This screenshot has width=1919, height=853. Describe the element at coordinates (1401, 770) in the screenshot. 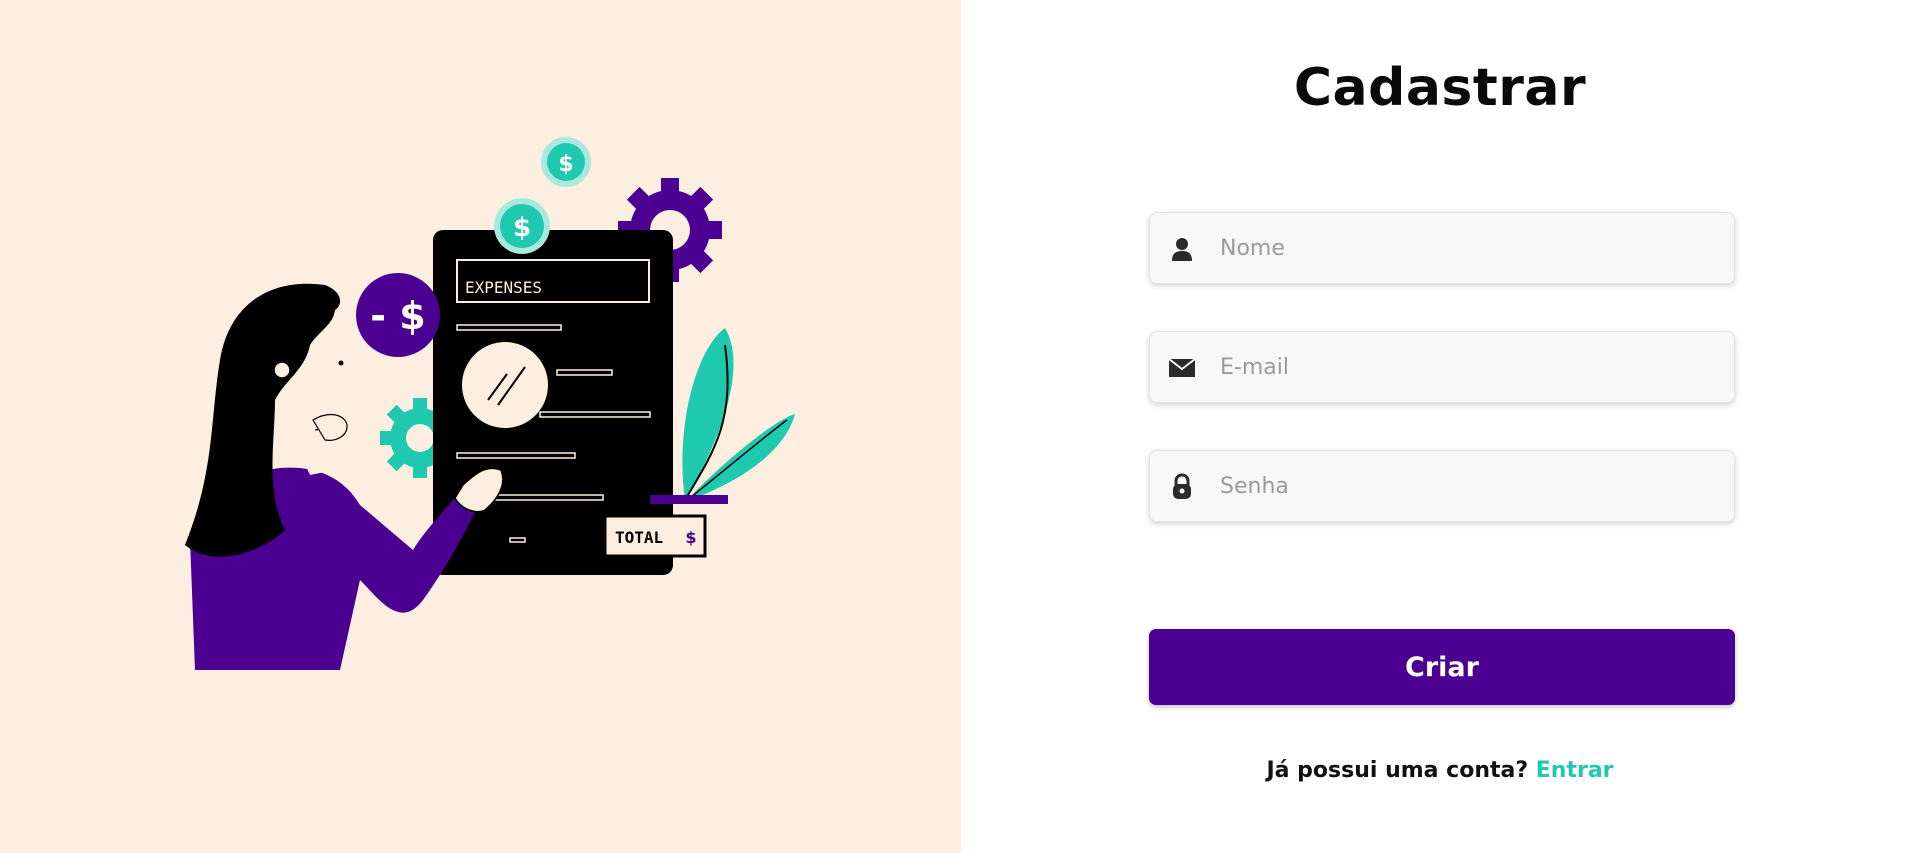

I see `login-prompt-text: Já possui uma conta?` at that location.